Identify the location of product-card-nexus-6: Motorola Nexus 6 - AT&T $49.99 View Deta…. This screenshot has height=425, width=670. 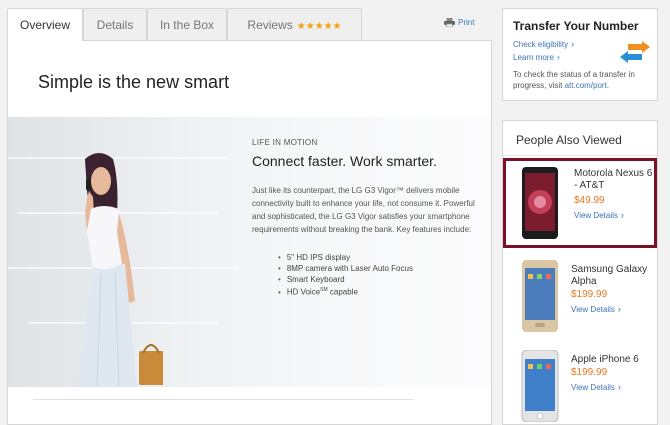
(580, 203).